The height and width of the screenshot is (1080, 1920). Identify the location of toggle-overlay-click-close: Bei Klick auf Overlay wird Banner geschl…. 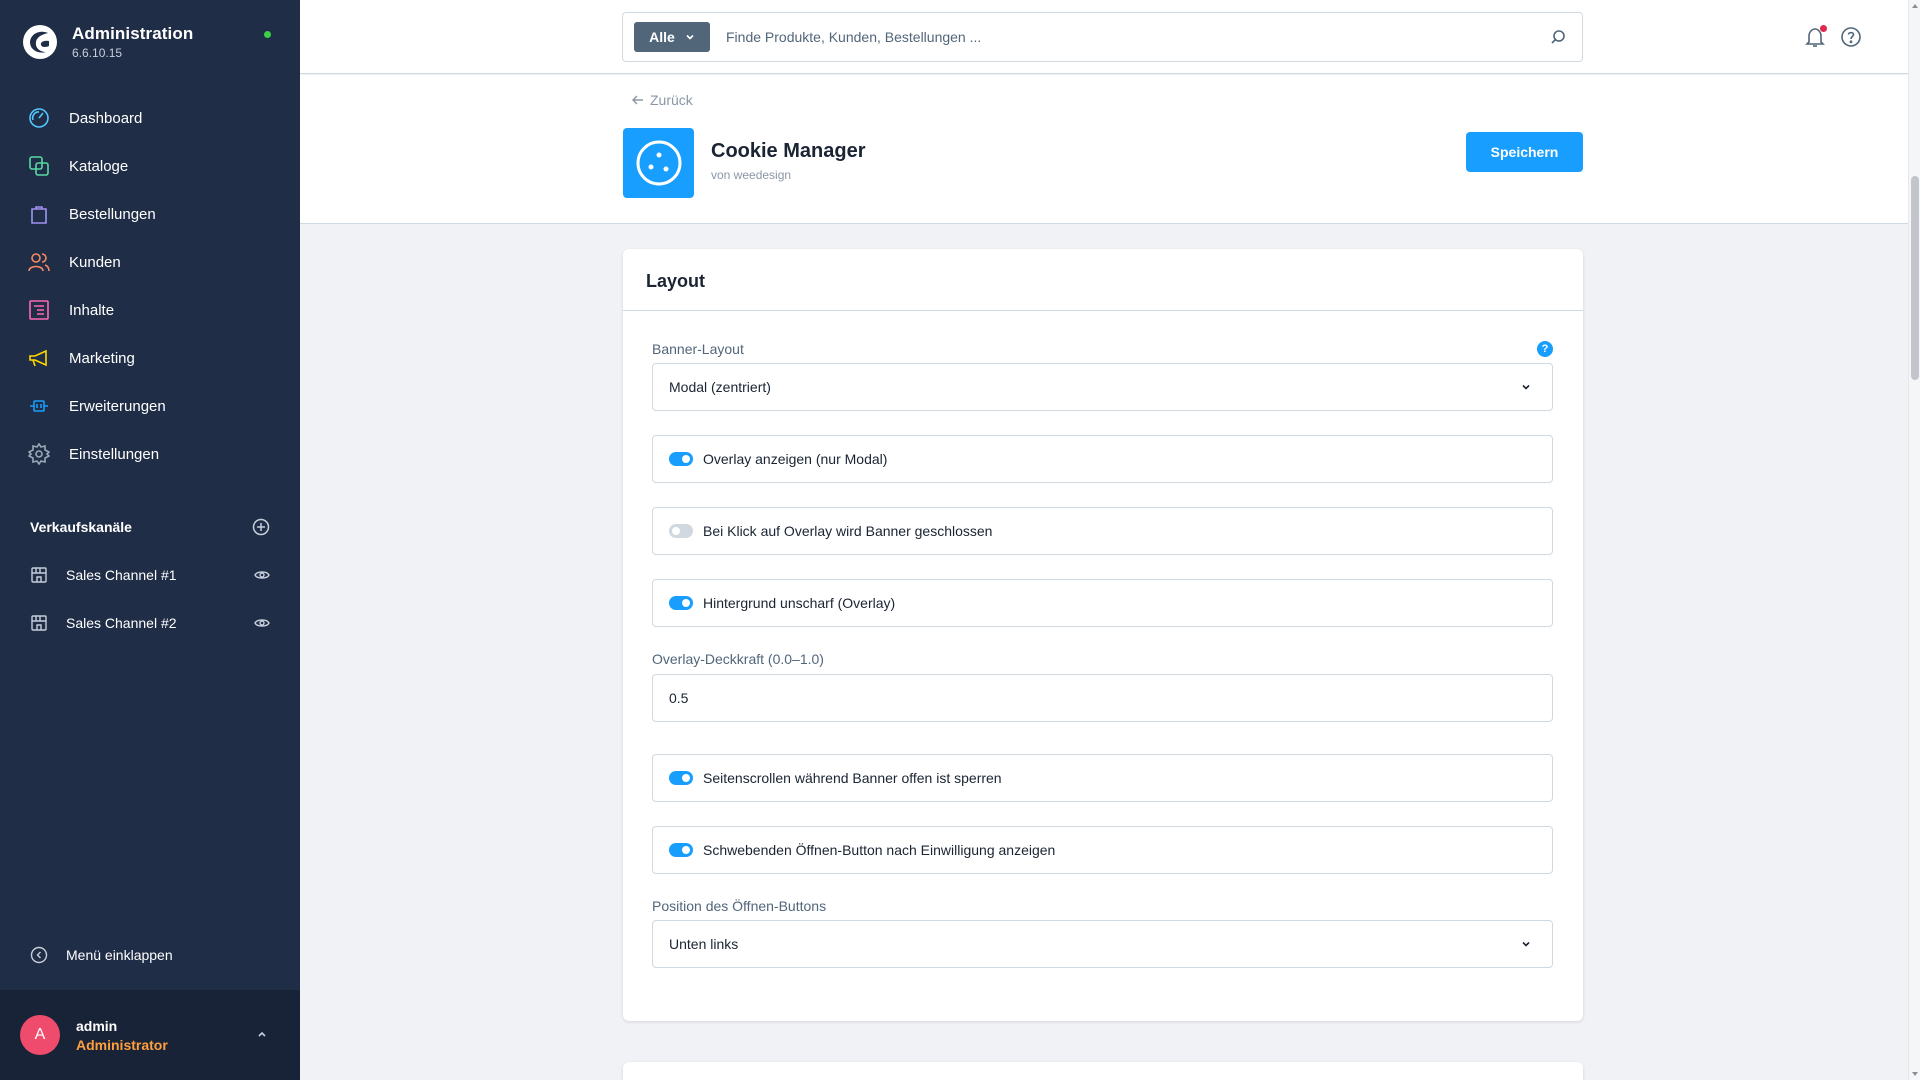
(1102, 531).